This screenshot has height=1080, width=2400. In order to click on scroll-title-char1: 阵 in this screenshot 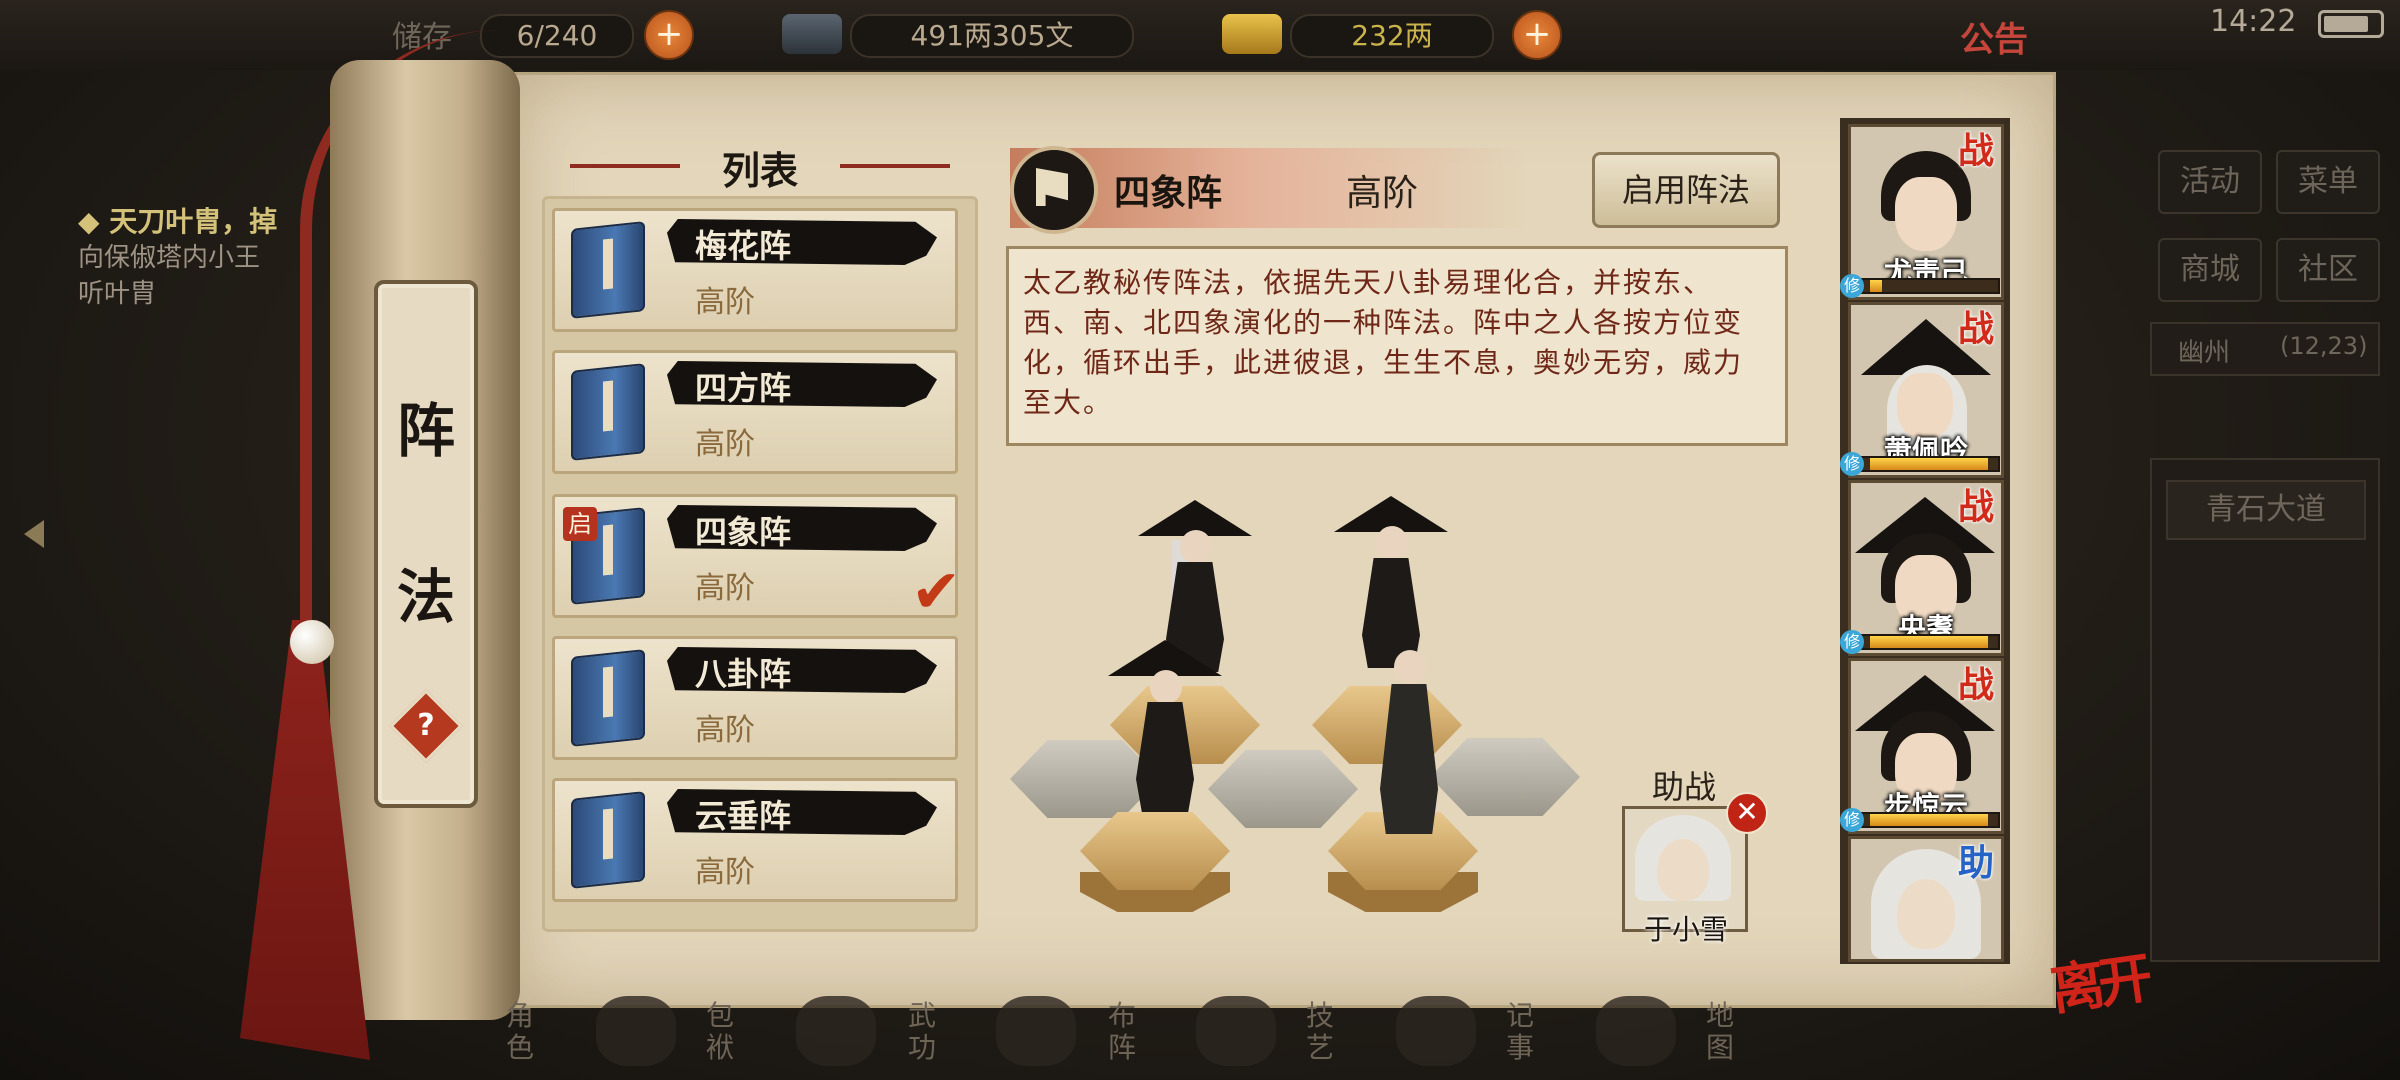, I will do `click(425, 431)`.